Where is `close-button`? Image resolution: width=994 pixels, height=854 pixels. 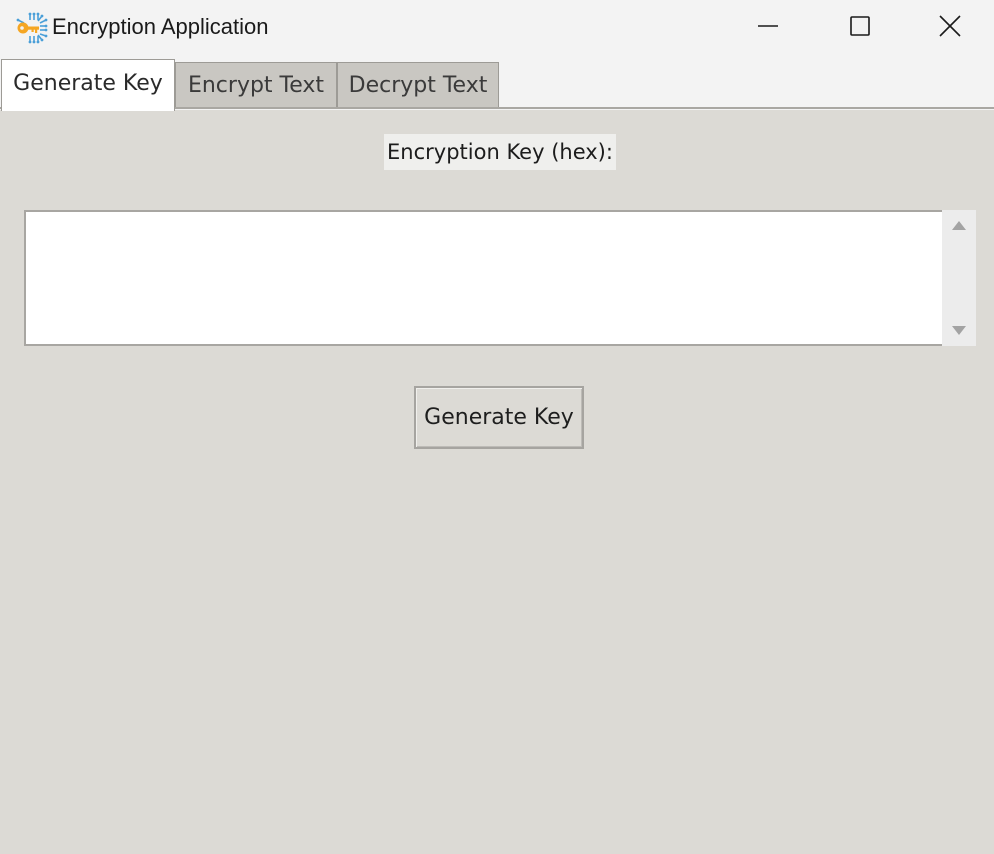
close-button is located at coordinates (950, 26).